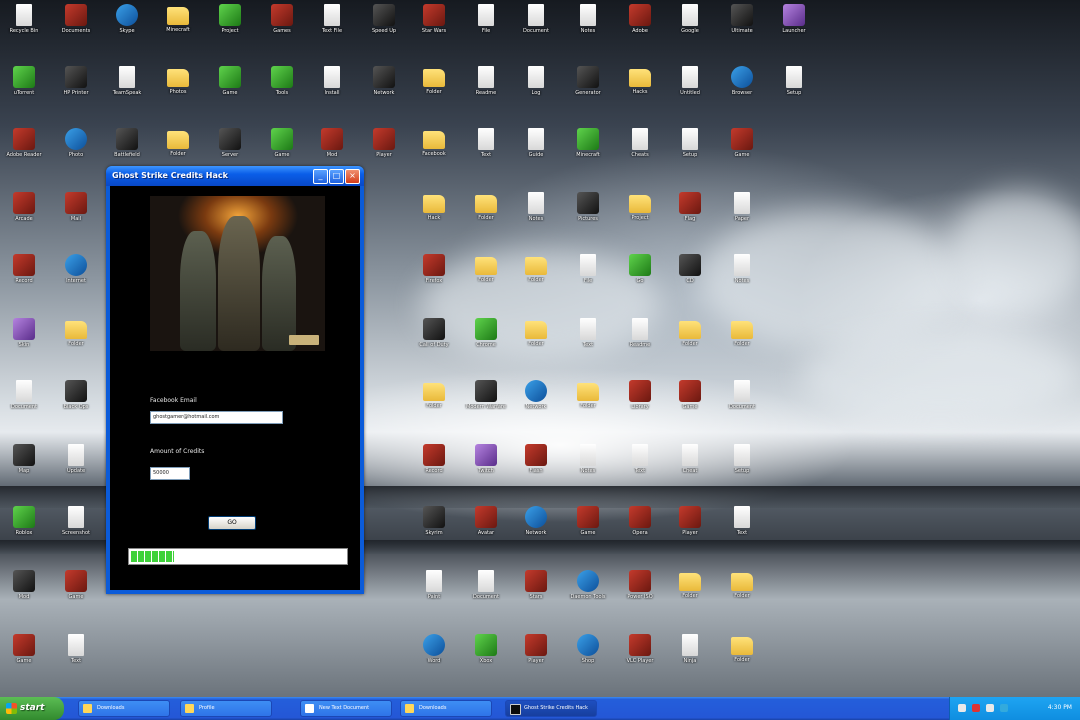 Image resolution: width=1080 pixels, height=720 pixels. I want to click on desktop-icon: Black Ops, so click(76, 395).